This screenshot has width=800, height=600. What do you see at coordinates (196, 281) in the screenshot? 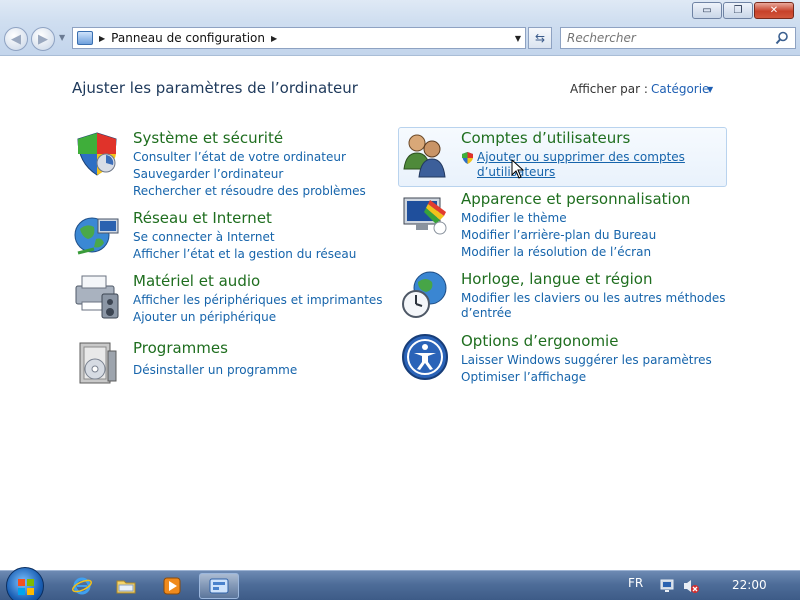
I see `category-title: Matériel et audio` at bounding box center [196, 281].